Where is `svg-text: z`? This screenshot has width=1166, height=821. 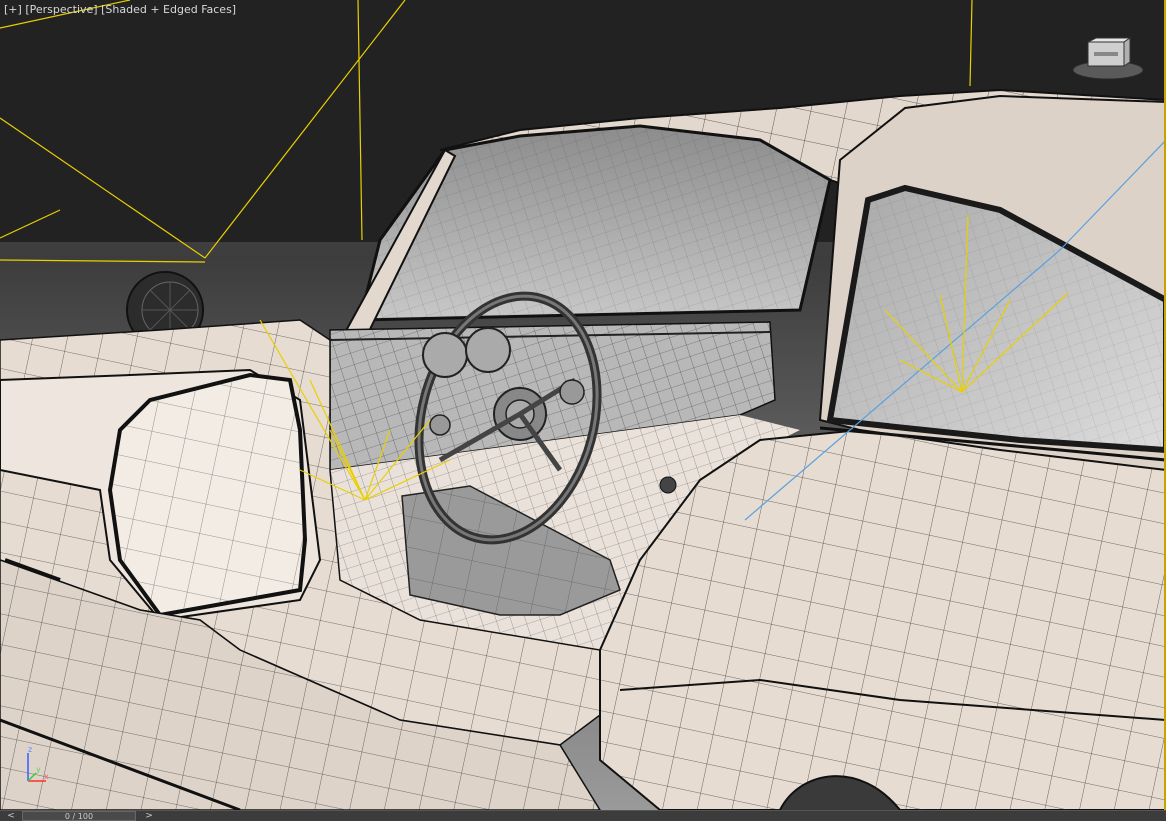 svg-text: z is located at coordinates (30, 749).